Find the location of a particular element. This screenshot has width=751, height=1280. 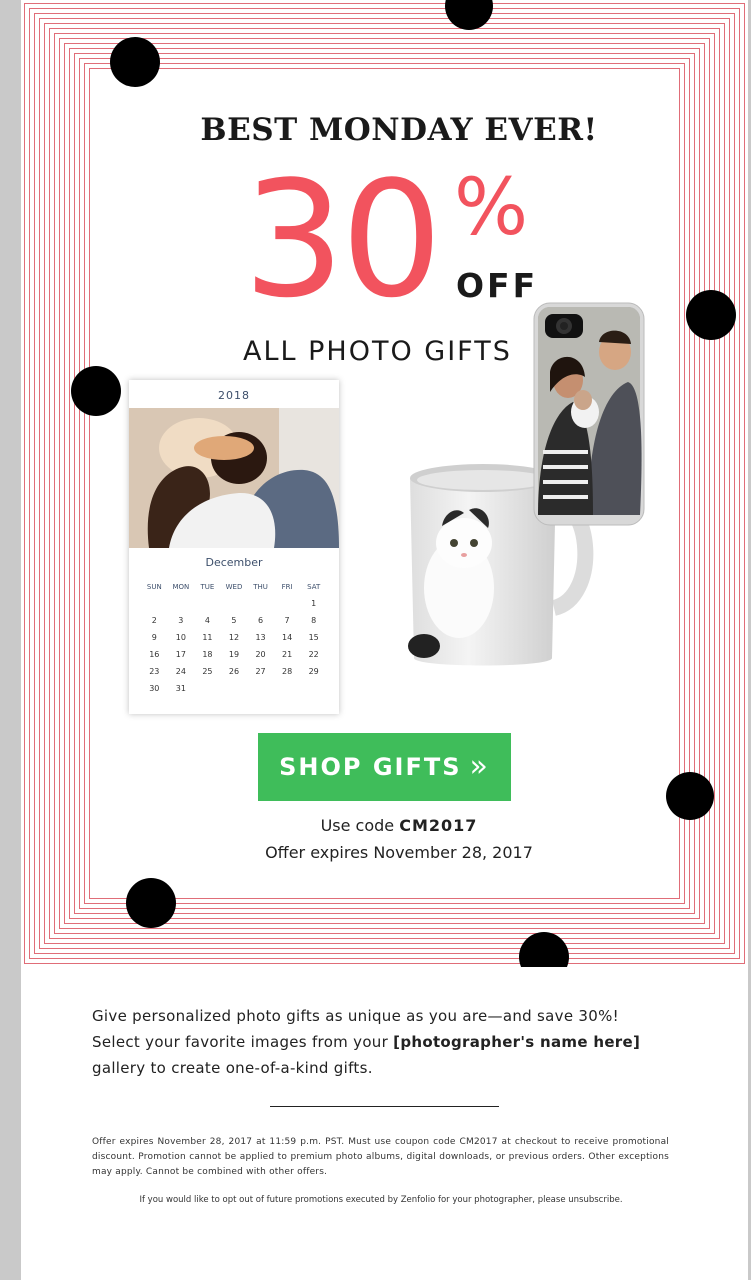

calendar-week: 2 3 4 5 6 7 8 is located at coordinates (234, 620).